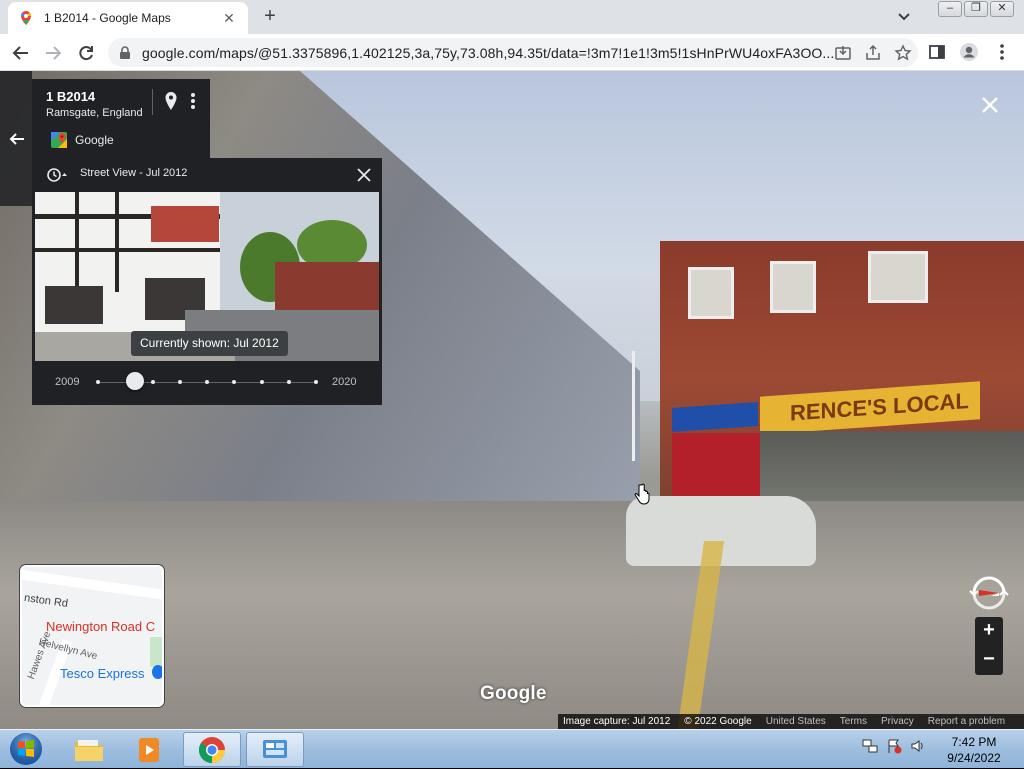  I want to click on taskbar-clock: 7:42 PM 9/24/2022, so click(974, 750).